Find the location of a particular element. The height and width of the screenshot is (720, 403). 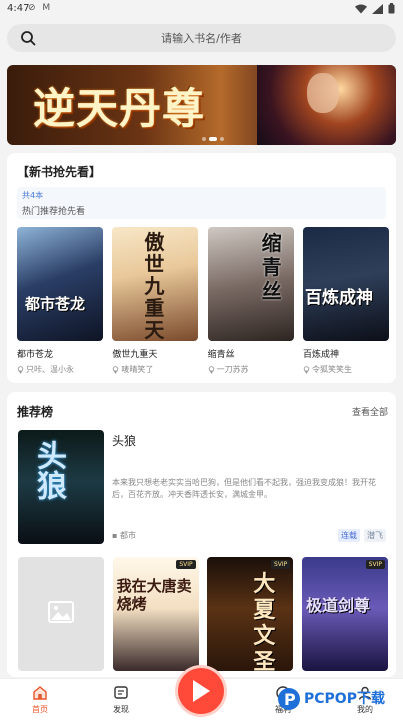

author-name: 唛晴笑了 is located at coordinates (137, 369).